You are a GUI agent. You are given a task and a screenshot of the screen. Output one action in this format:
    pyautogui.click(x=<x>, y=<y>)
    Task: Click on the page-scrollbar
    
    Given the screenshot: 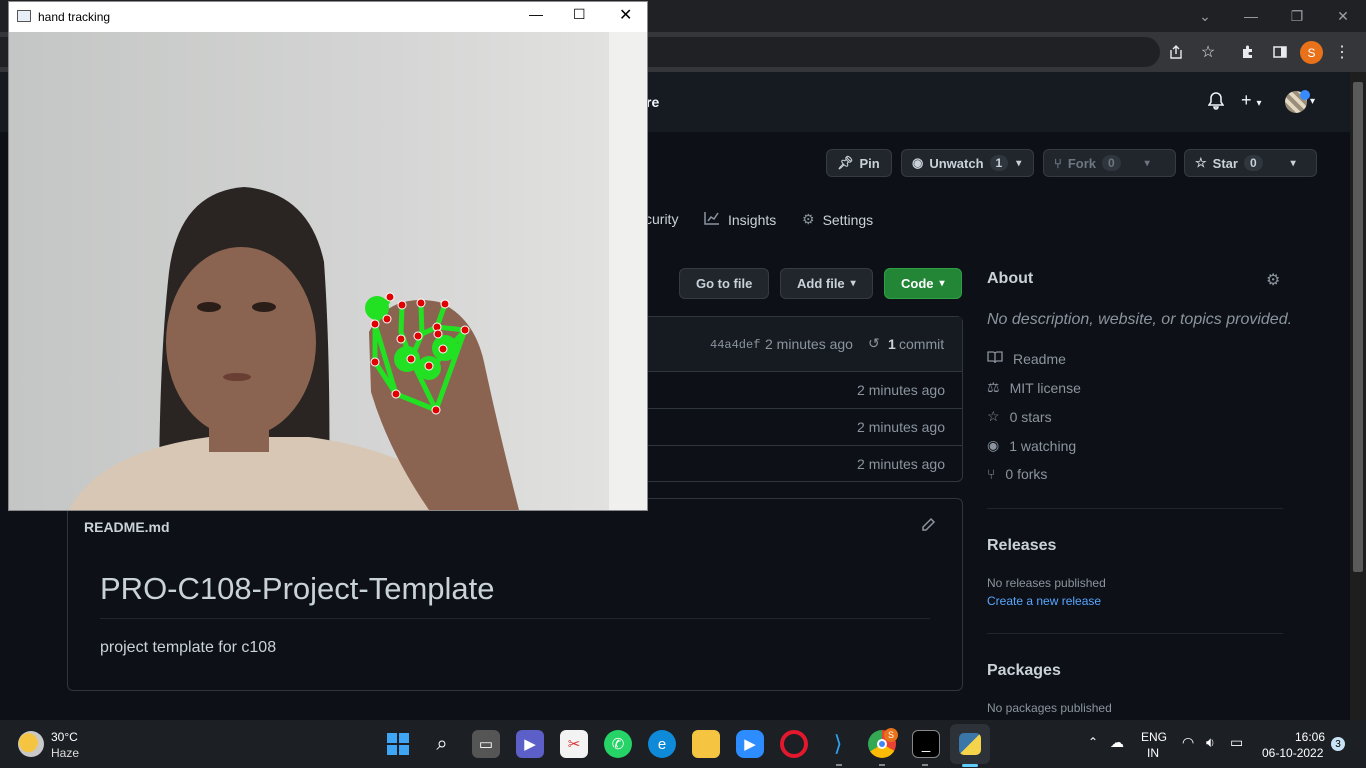 What is the action you would take?
    pyautogui.click(x=1358, y=396)
    